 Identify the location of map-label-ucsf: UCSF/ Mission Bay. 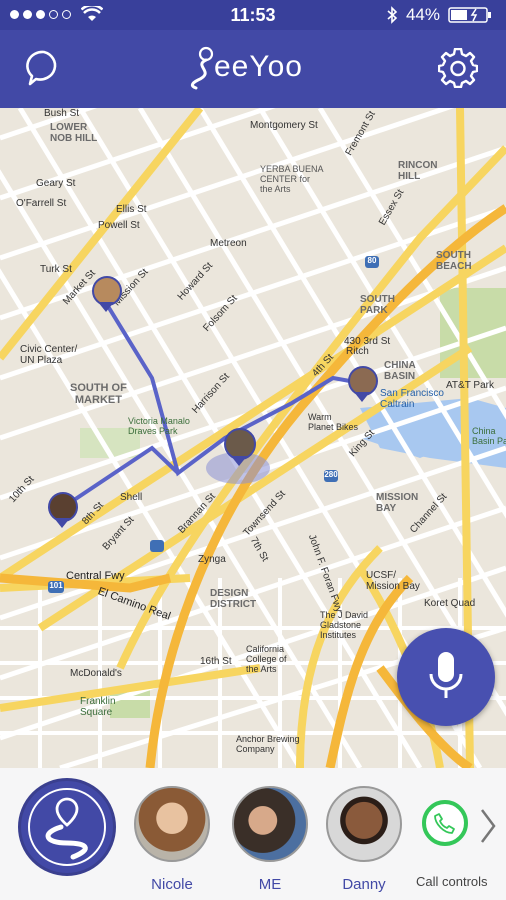
(393, 581).